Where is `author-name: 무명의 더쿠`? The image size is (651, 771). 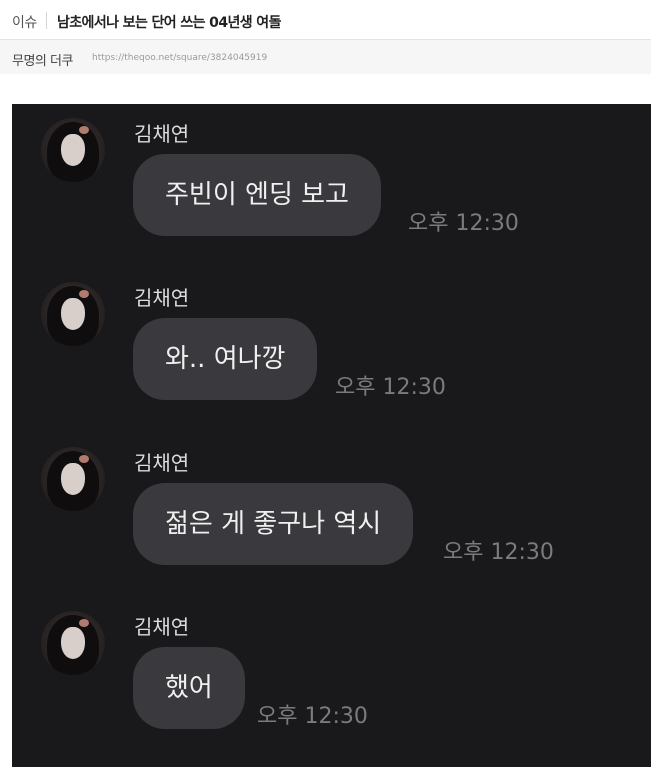 author-name: 무명의 더쿠 is located at coordinates (42, 61).